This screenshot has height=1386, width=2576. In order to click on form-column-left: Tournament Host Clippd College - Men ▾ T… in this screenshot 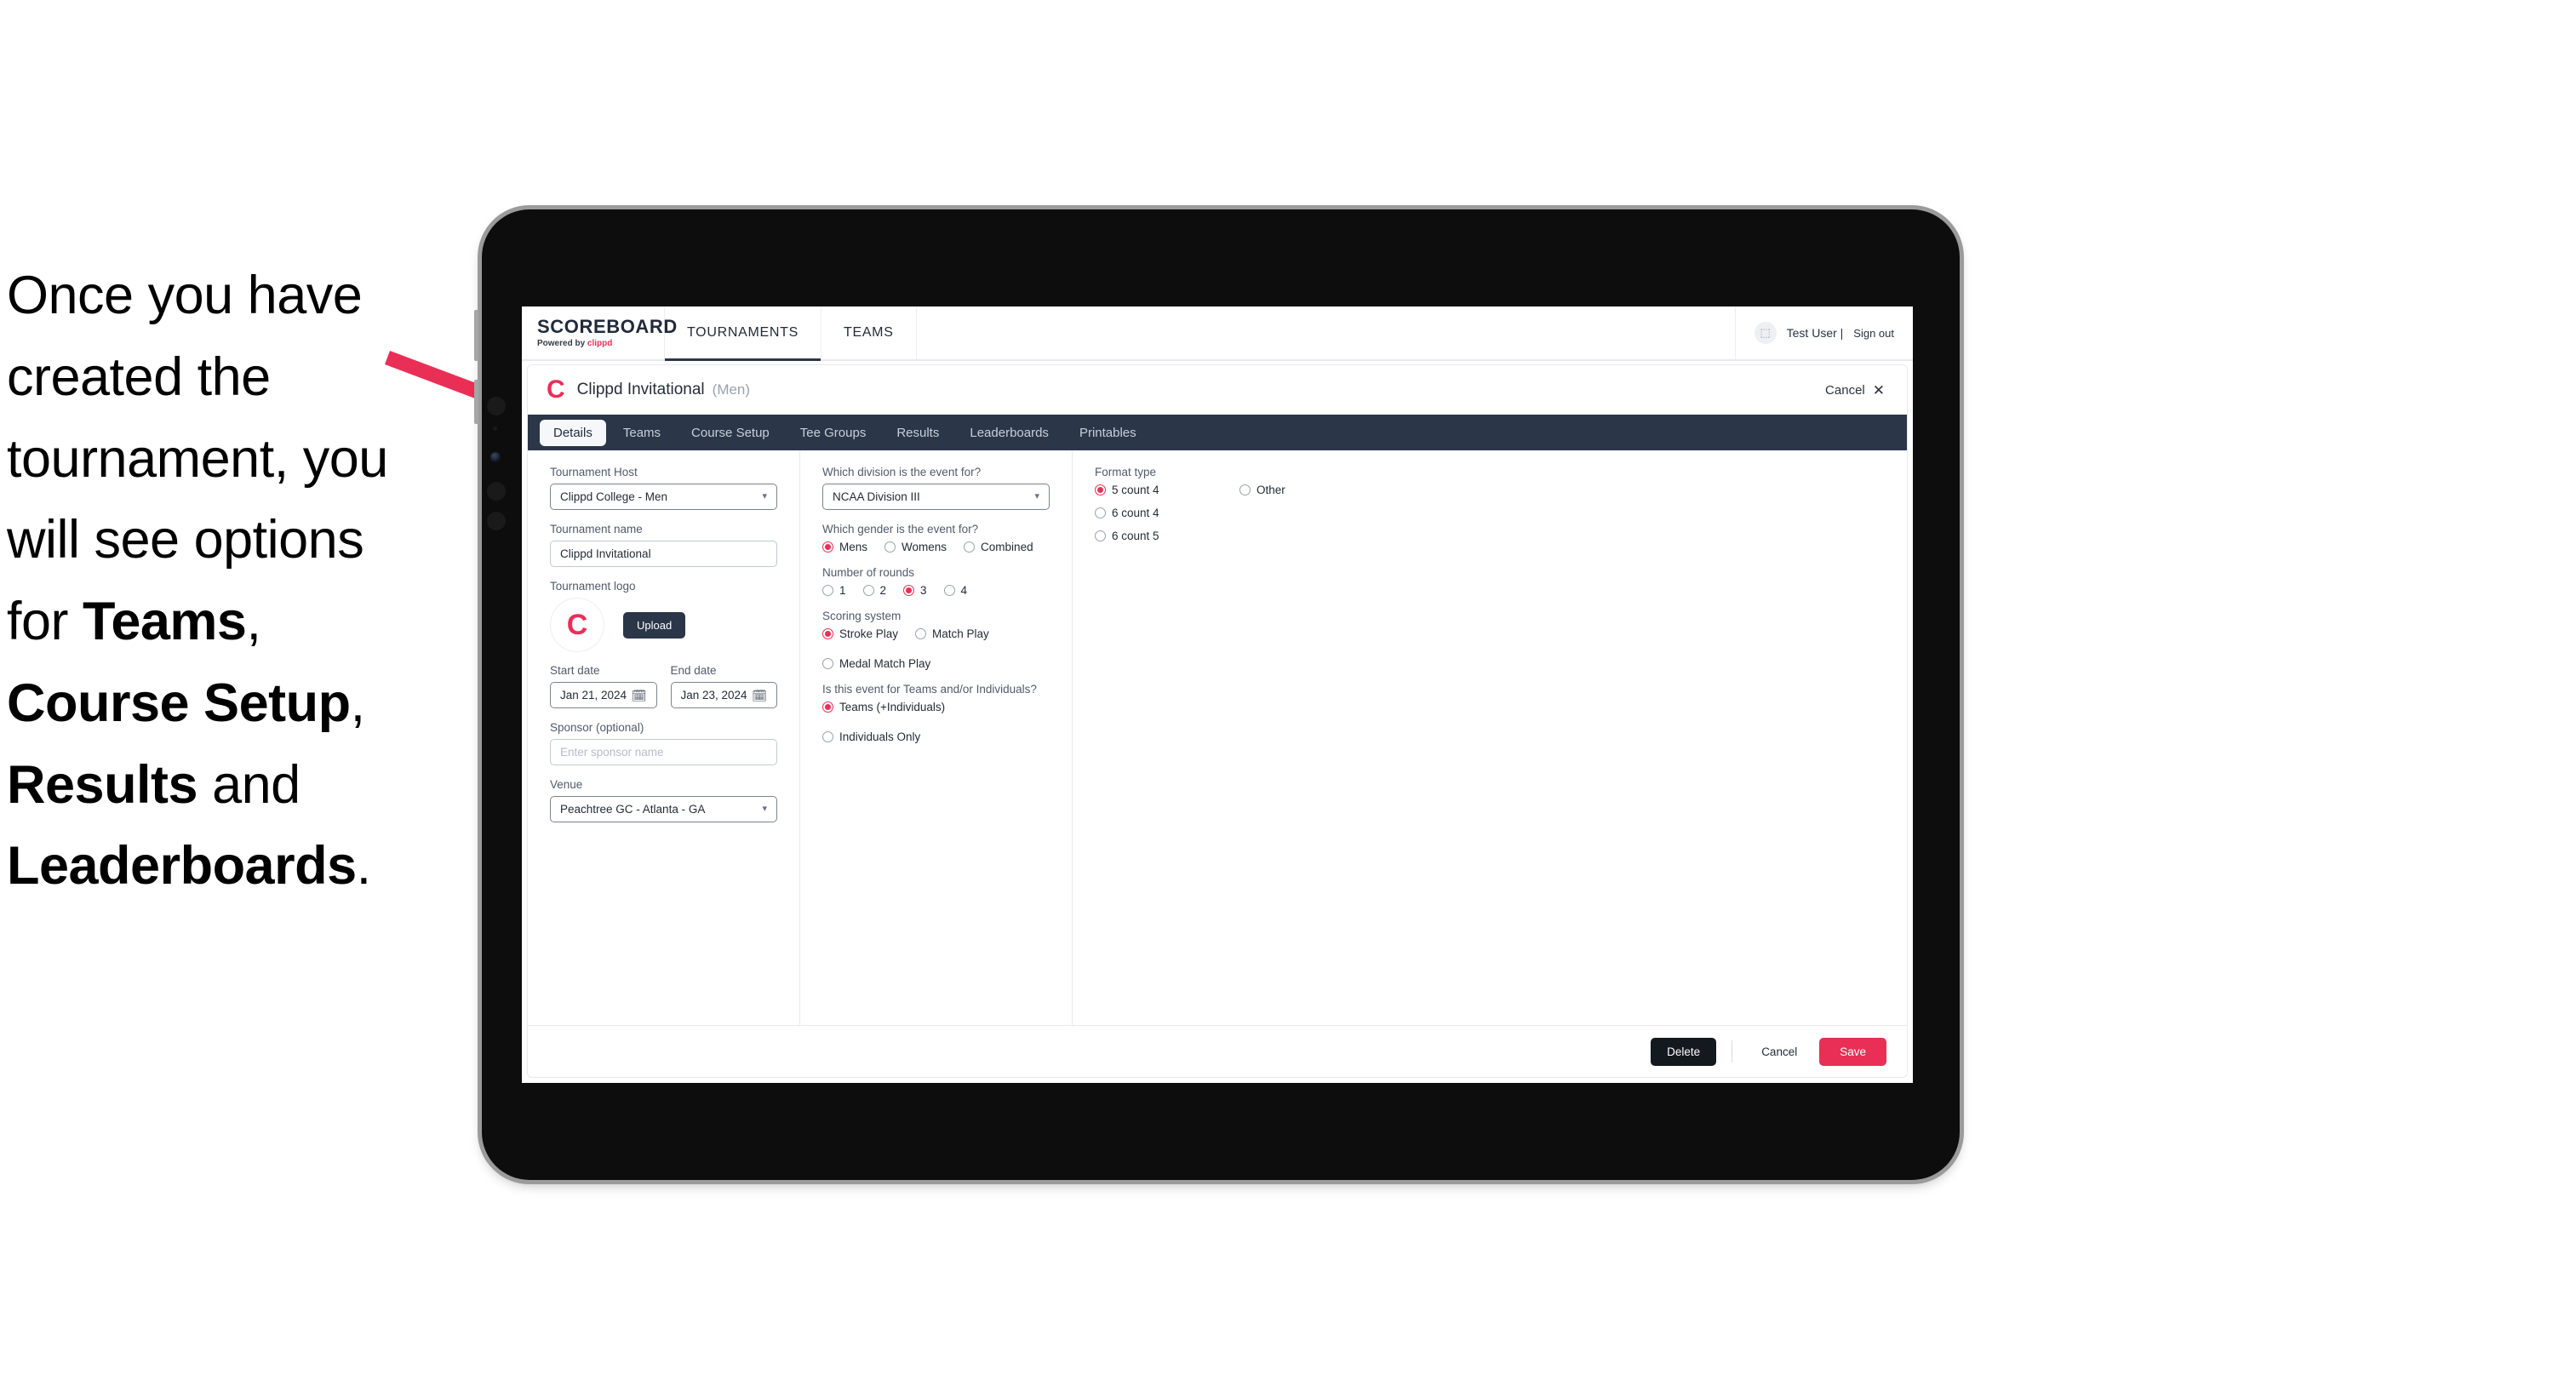, I will do `click(664, 737)`.